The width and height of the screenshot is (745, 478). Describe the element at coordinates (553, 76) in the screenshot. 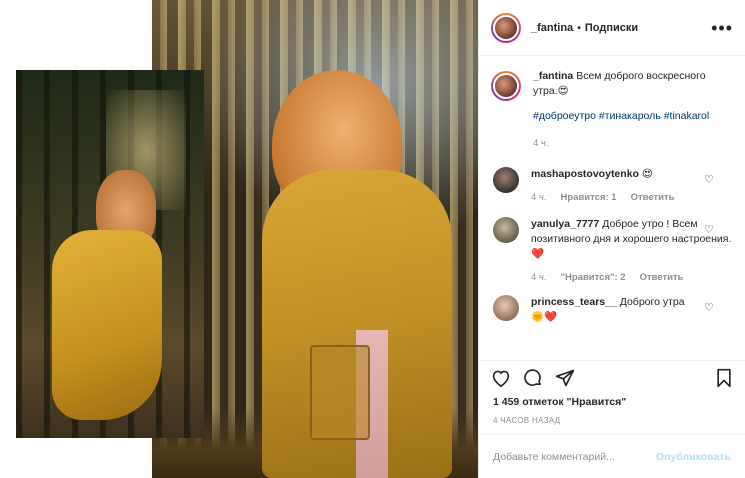

I see `caption-username: _fantina` at that location.